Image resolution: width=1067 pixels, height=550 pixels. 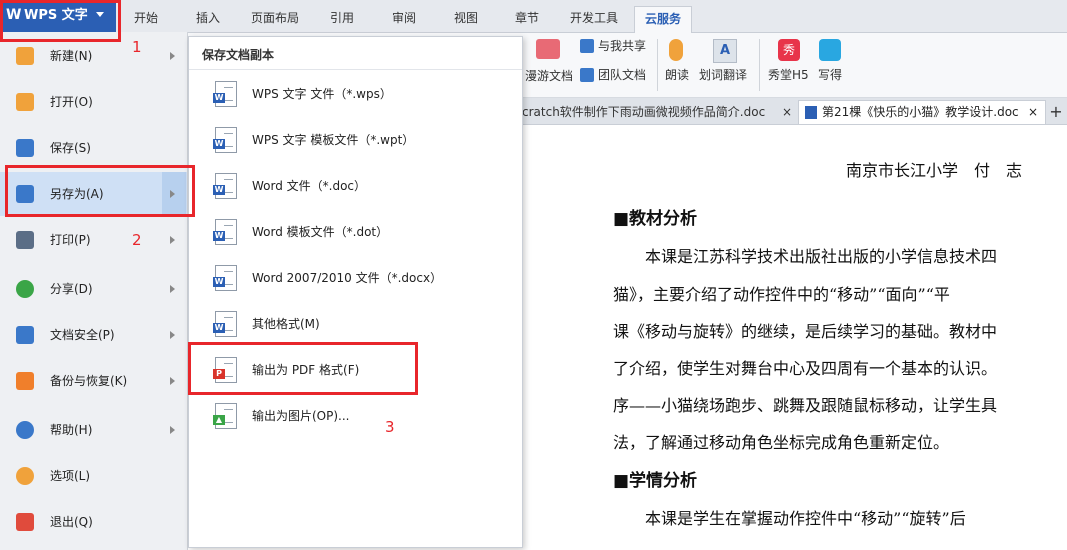 What do you see at coordinates (805, 368) in the screenshot?
I see `doc-paragraph-line: 了介绍，使学生对舞台中心及四周有一个基本的认识。` at bounding box center [805, 368].